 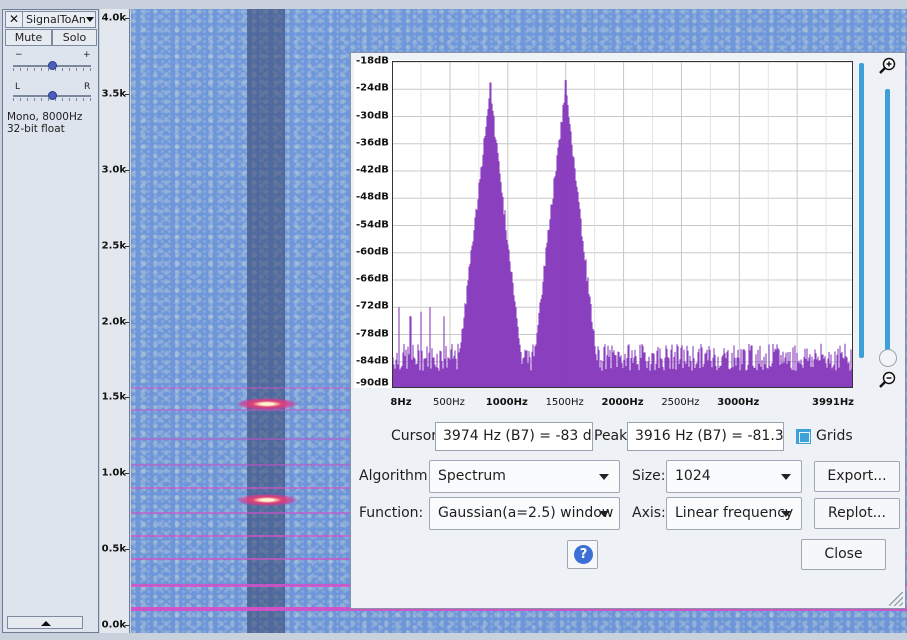 I want to click on track-format-info: Mono, 8000Hz 32-bit float, so click(x=44, y=123).